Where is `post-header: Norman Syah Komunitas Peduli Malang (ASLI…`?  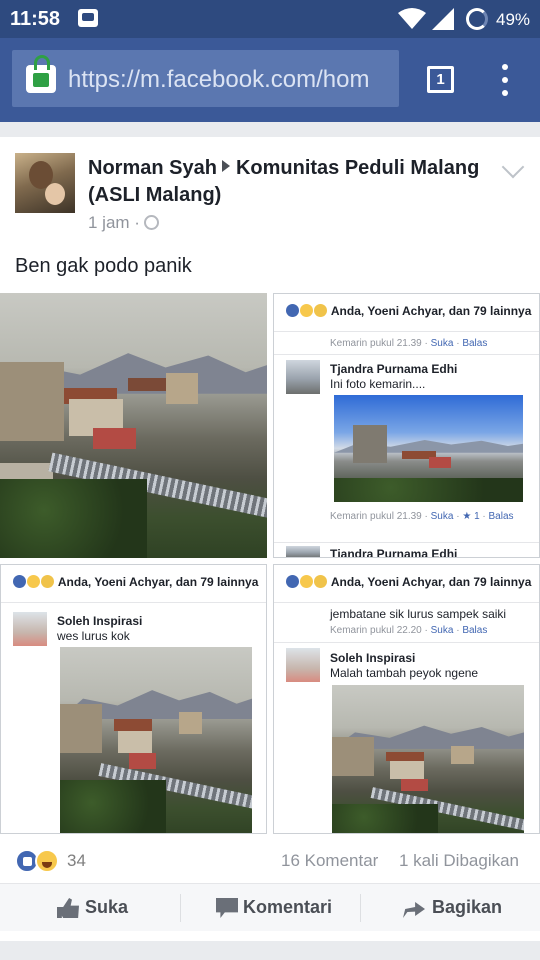 post-header: Norman Syah Komunitas Peduli Malang (ASLI… is located at coordinates (293, 182).